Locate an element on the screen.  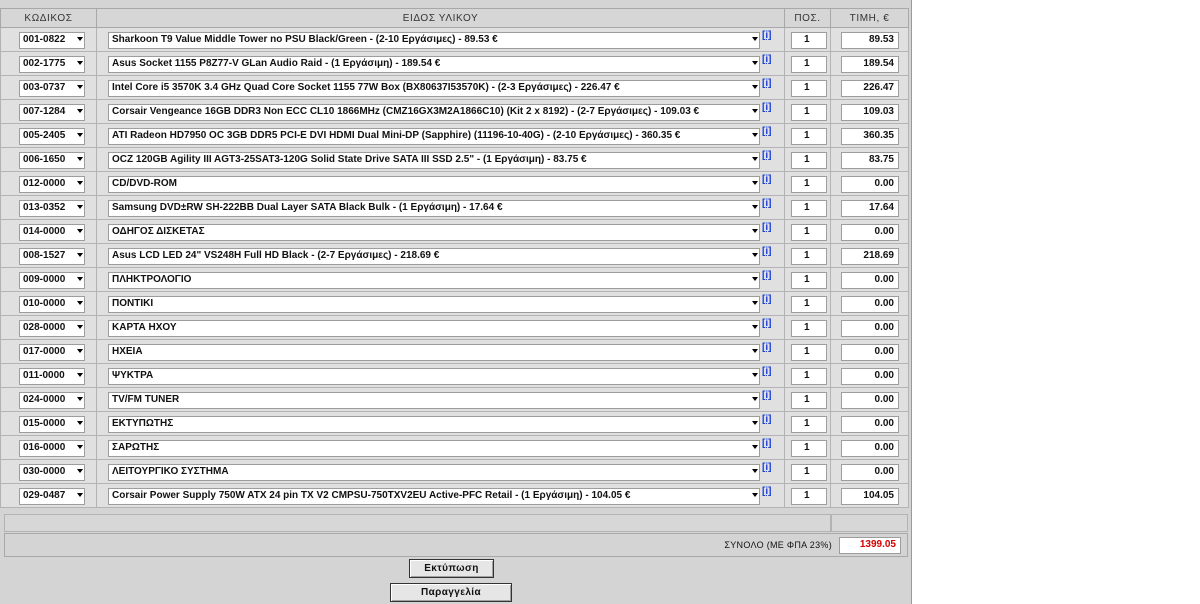
item-cell: ΣΑΡΩΤΗΣ [i] is located at coordinates (440, 447).